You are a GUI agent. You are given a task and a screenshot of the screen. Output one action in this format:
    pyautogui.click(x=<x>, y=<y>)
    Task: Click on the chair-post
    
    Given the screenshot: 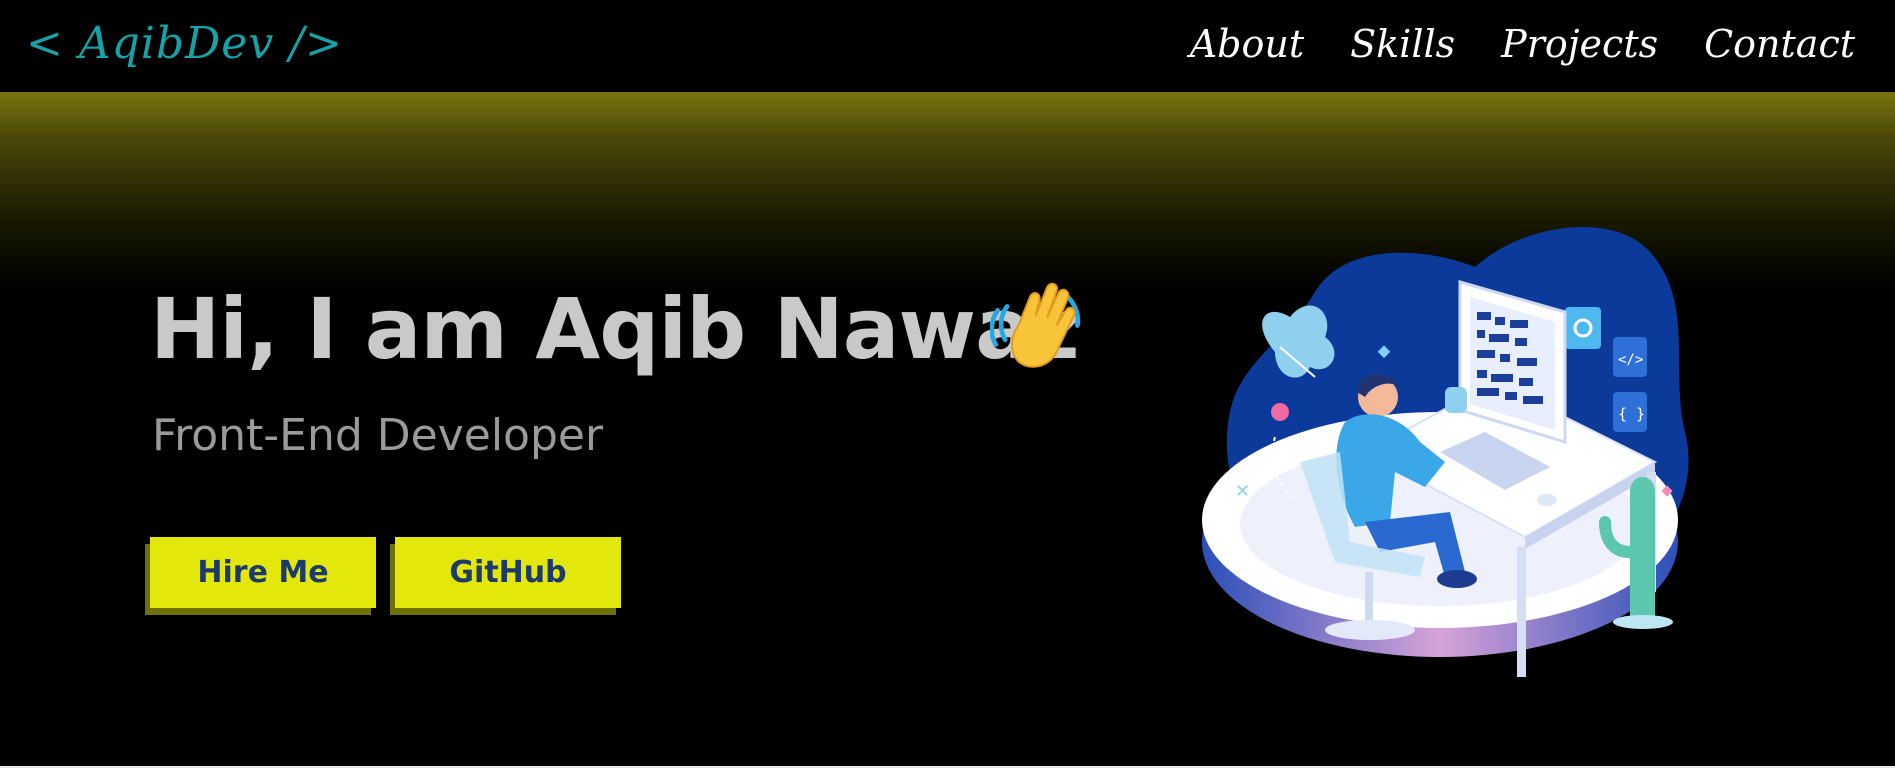 What is the action you would take?
    pyautogui.click(x=1369, y=597)
    